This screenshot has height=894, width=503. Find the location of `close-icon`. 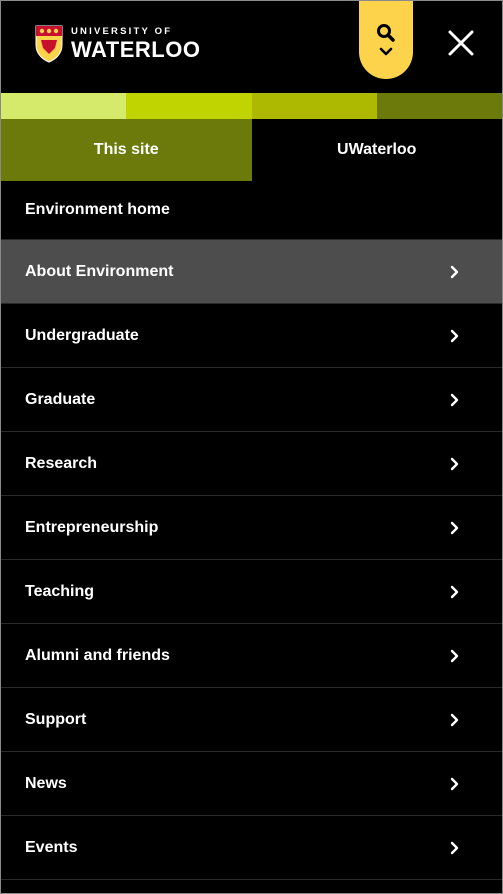

close-icon is located at coordinates (461, 43).